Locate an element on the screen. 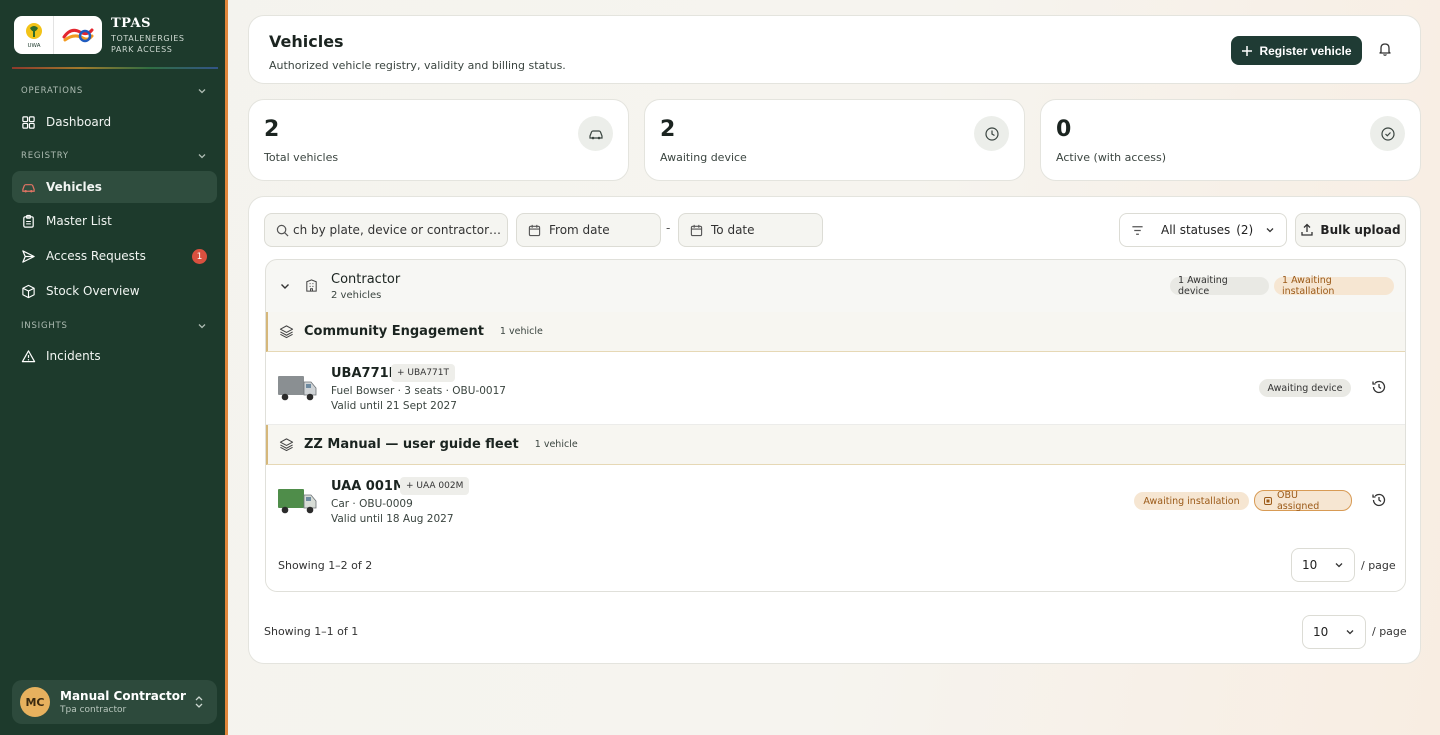 The height and width of the screenshot is (735, 1440). status-badge-awaiting-installation: 1 Awaiting installation is located at coordinates (1334, 286).